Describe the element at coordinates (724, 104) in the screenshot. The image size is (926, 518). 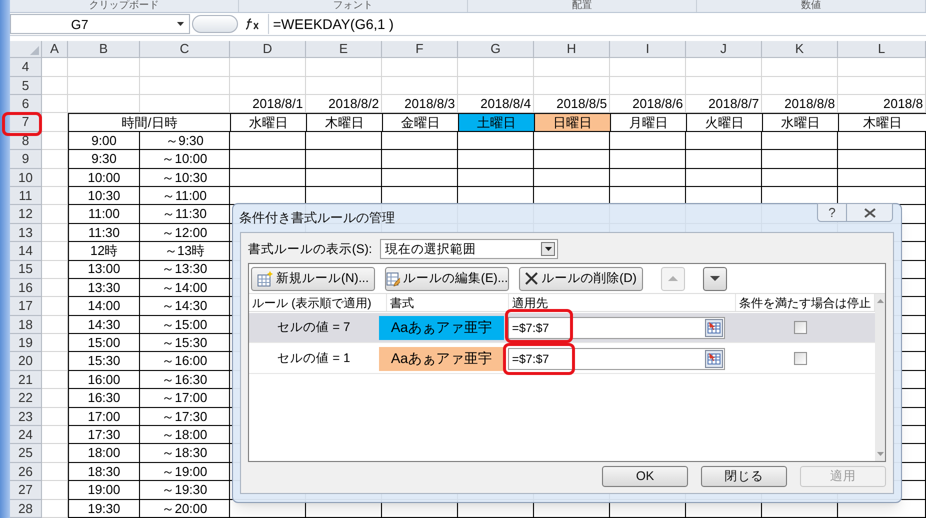
I see `date-cell: 2018/8/7` at that location.